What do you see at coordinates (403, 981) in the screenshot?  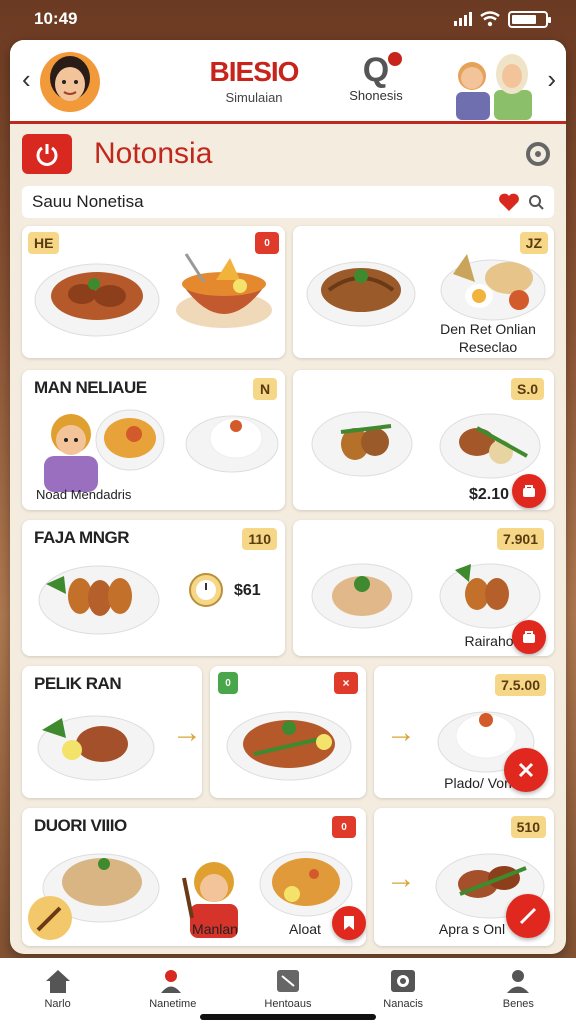 I see `grid-icon` at bounding box center [403, 981].